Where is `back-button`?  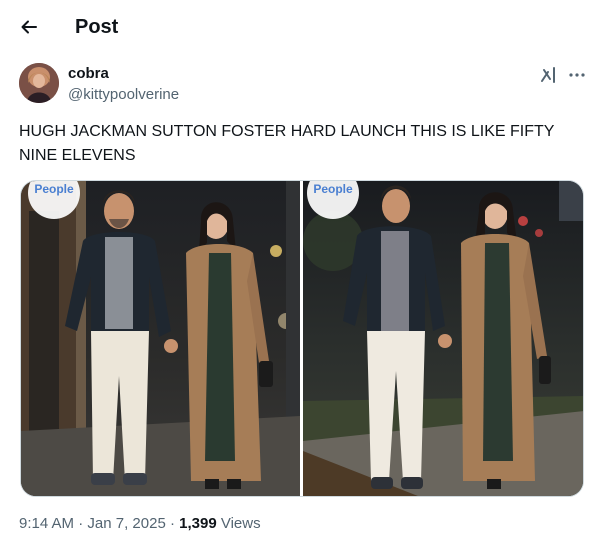
back-button is located at coordinates (29, 27).